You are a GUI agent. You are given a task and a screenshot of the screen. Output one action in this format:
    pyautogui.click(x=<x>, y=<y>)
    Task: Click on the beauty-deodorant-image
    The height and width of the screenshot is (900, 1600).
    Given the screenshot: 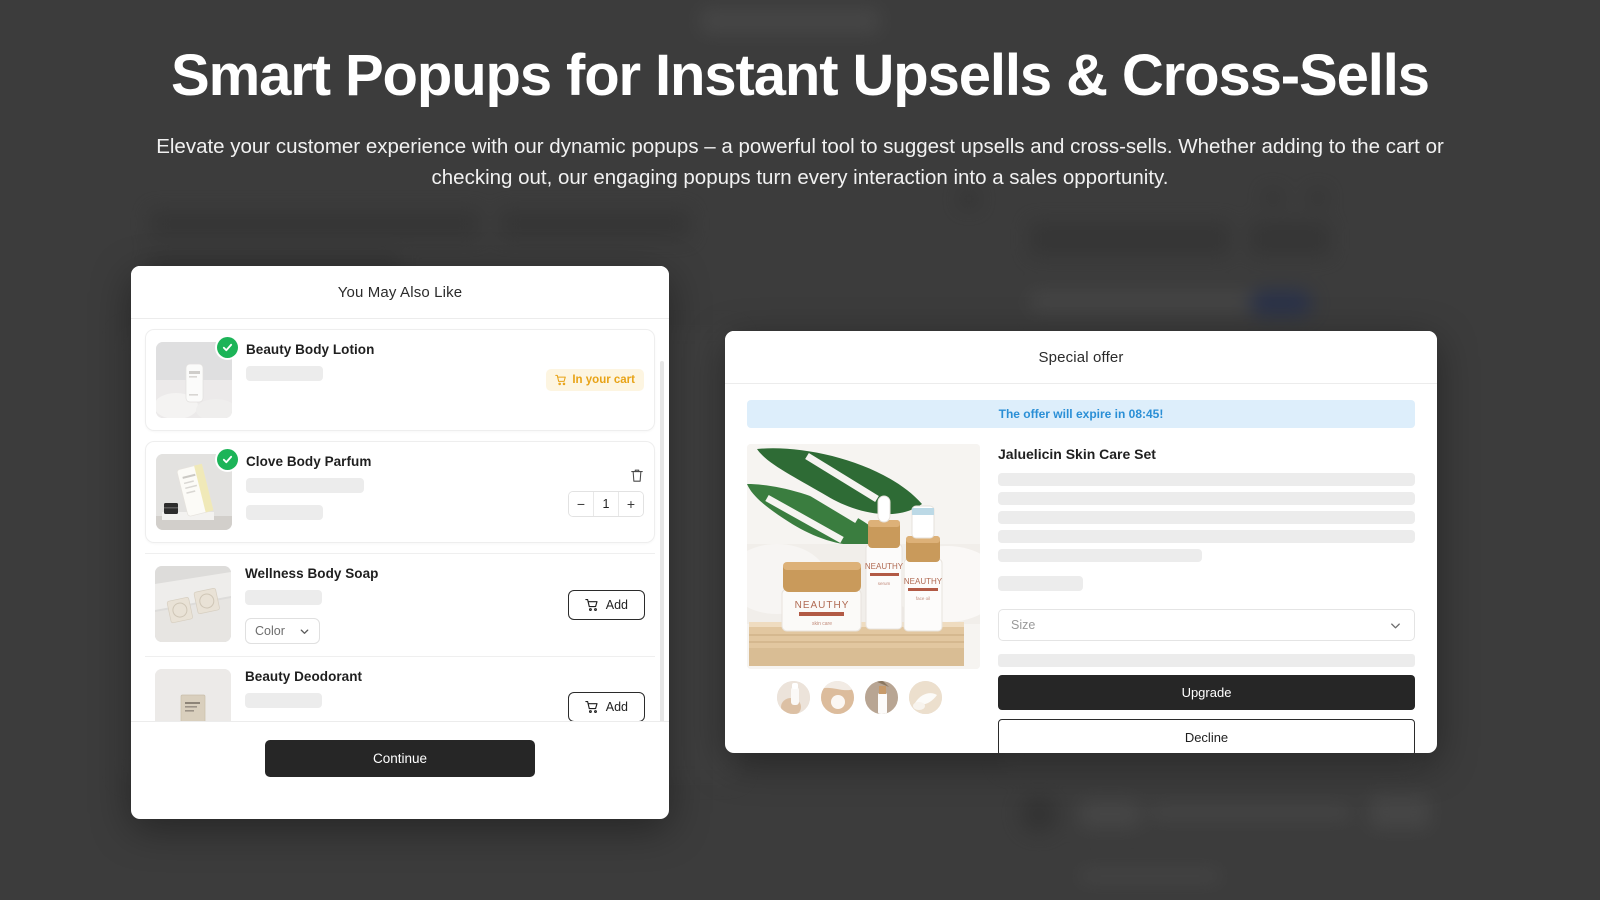 What is the action you would take?
    pyautogui.click(x=193, y=695)
    